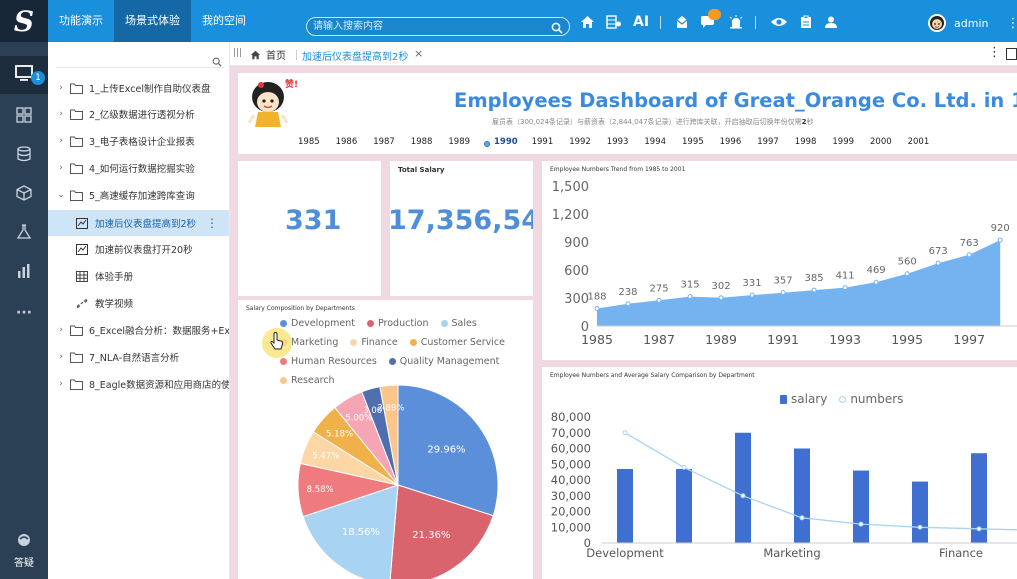  What do you see at coordinates (24, 156) in the screenshot?
I see `rail-data-item` at bounding box center [24, 156].